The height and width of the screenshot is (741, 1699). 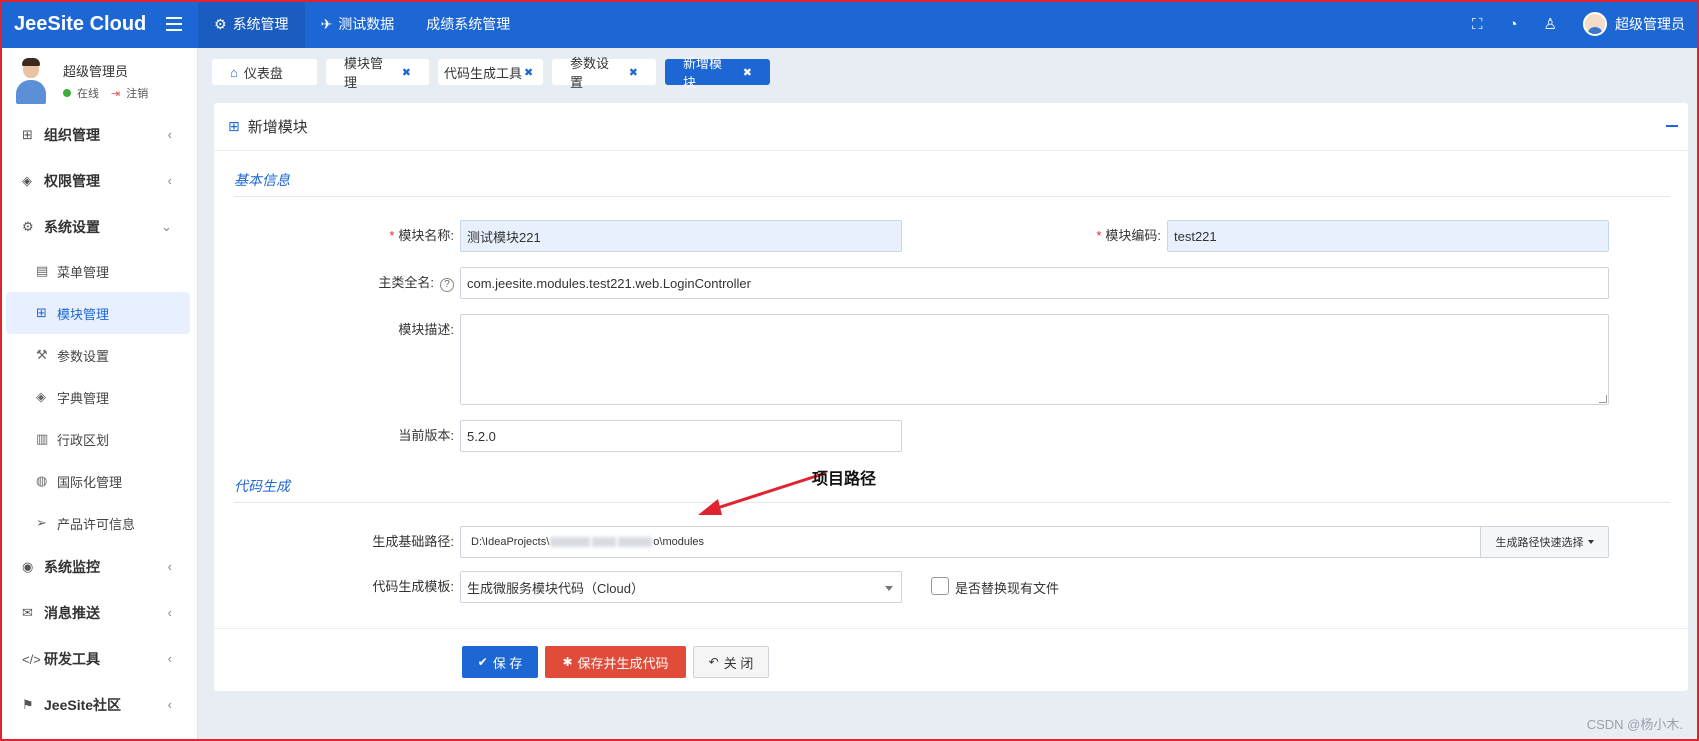 I want to click on page-tabs: ⌂ 仪表盘 模块管理 ✖ 代码生成工具 ✖ 参数设置 ✖ 新增模块 ✖, so click(x=495, y=73).